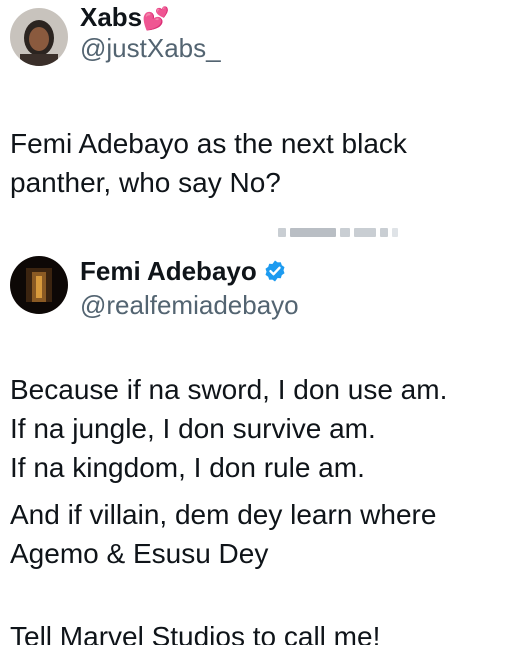 This screenshot has height=645, width=517. I want to click on tweet-text-line: panther, who say No?, so click(145, 182).